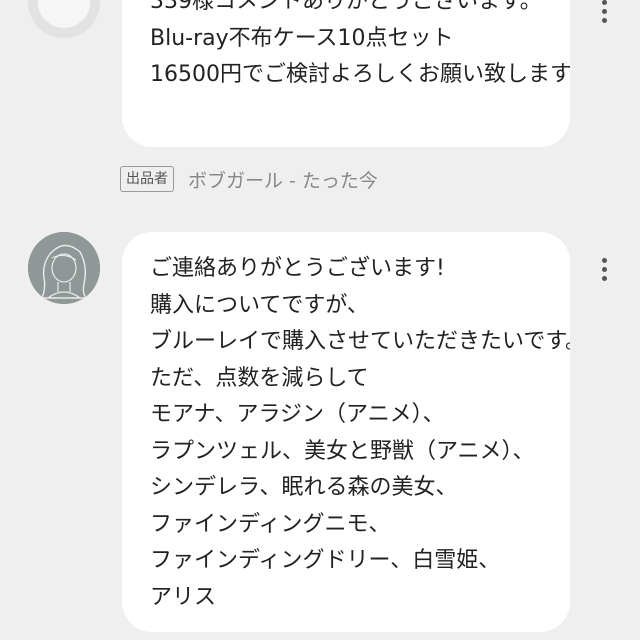 This screenshot has width=640, height=640. Describe the element at coordinates (147, 179) in the screenshot. I see `seller-badge: 出品者` at that location.